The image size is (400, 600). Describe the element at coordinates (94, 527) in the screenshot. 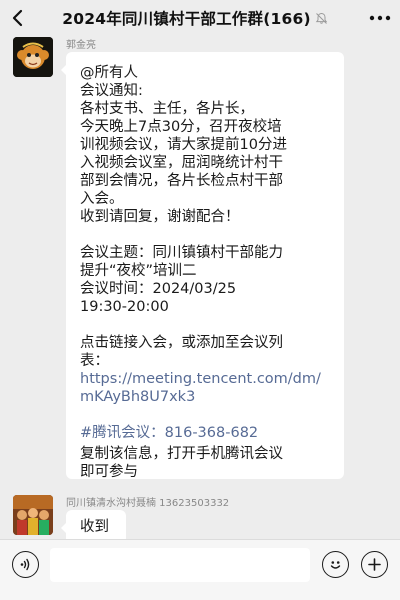

I see `message-line: 收到` at that location.